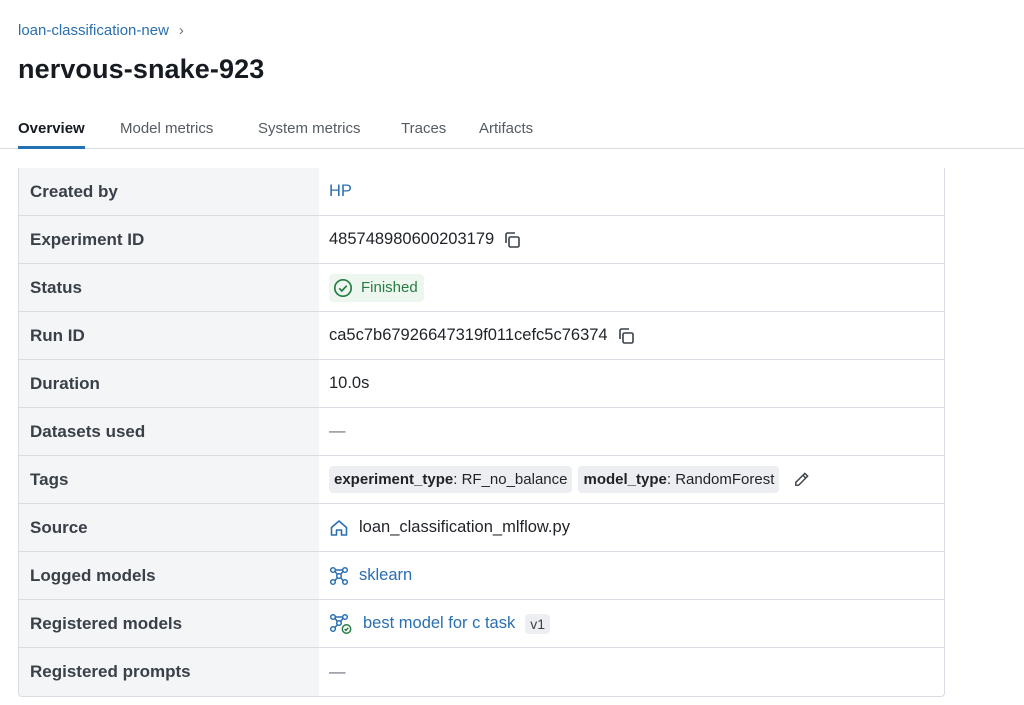 The width and height of the screenshot is (1024, 705). I want to click on details-row-datasets-used: Datasets used —, so click(481, 432).